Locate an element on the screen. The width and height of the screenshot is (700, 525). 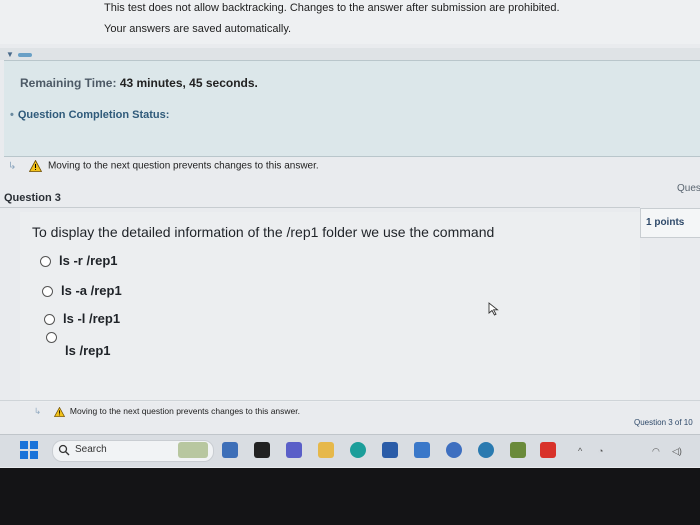
brush-icon is located at coordinates (518, 450).